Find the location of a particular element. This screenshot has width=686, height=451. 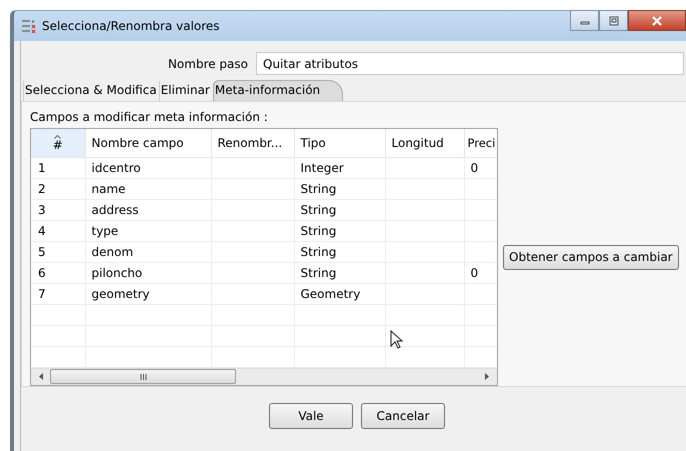

row-number: 5 is located at coordinates (58, 251).